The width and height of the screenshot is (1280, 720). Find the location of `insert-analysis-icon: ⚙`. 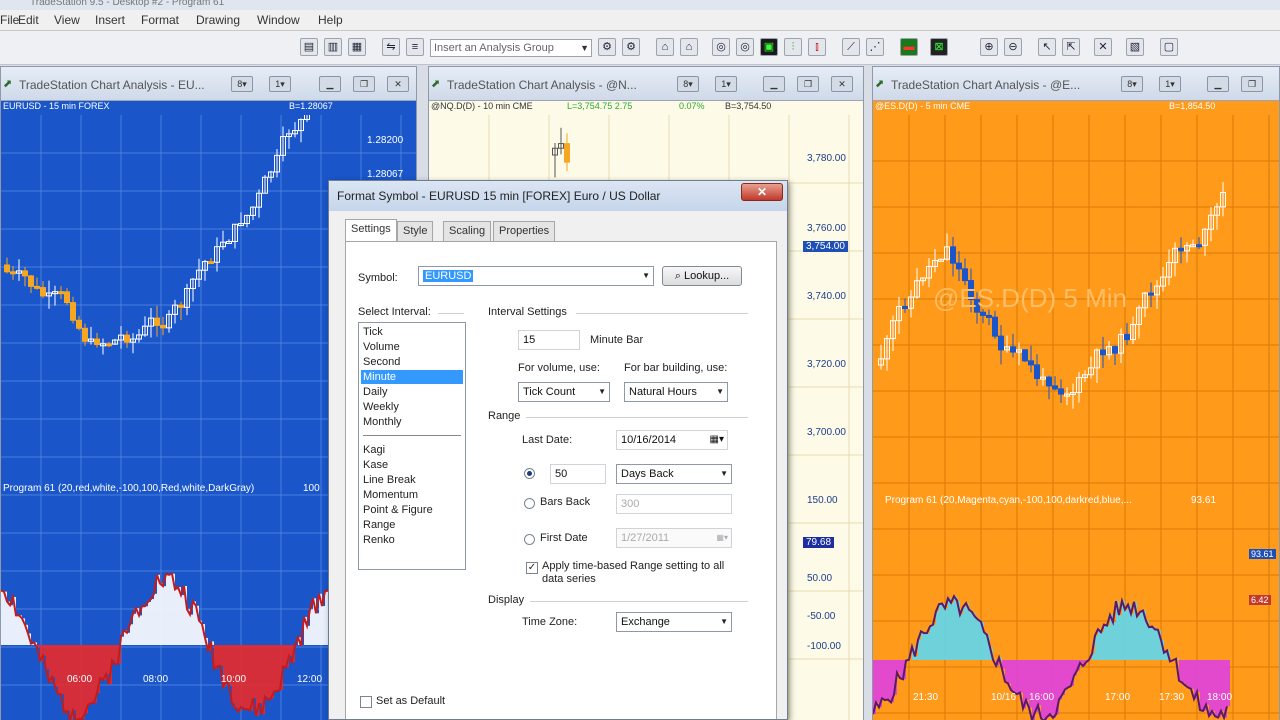

insert-analysis-icon: ⚙ is located at coordinates (607, 47).